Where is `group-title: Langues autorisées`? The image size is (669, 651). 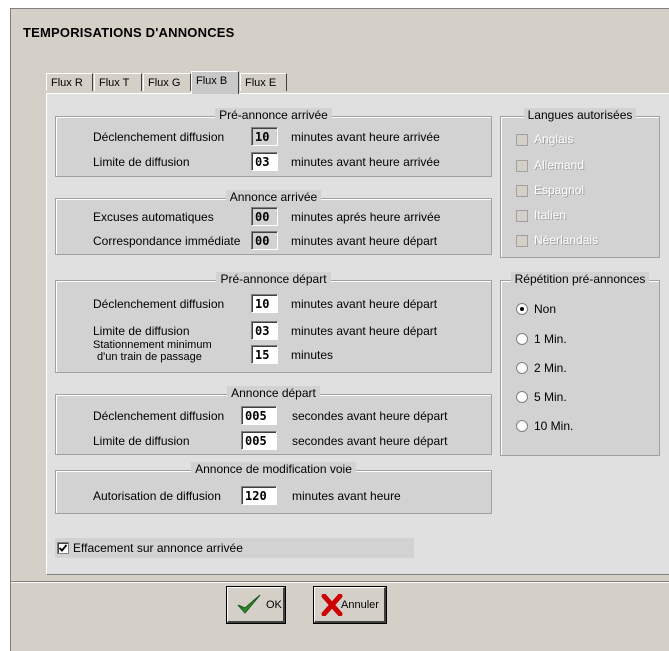
group-title: Langues autorisées is located at coordinates (580, 115).